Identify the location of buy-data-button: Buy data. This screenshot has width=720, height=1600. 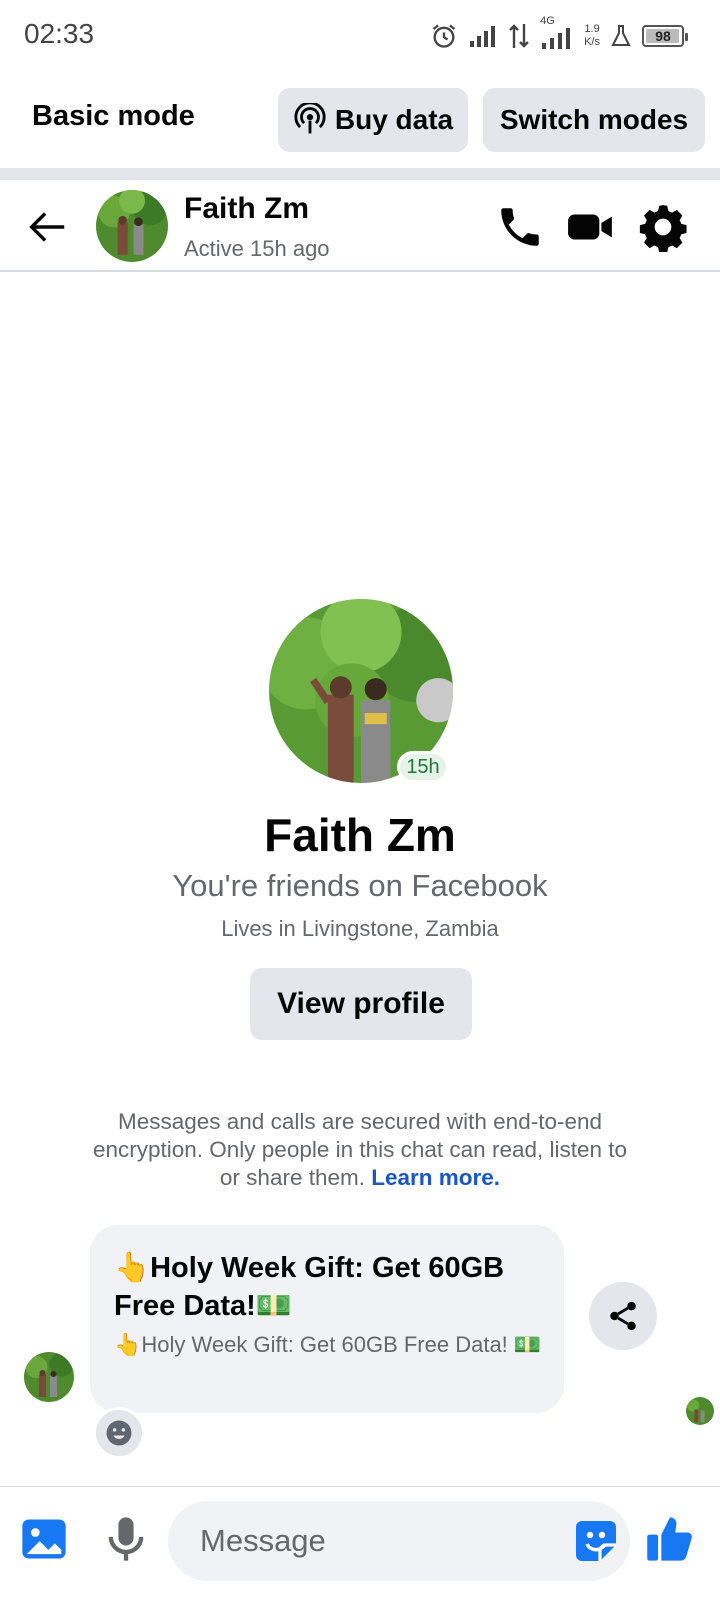
(373, 120).